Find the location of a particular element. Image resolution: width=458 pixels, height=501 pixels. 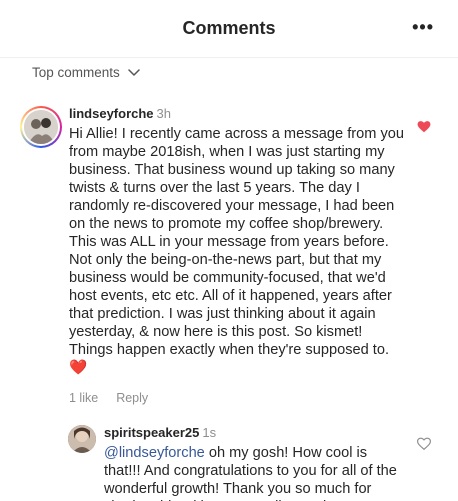

top-comments-label: Top comments is located at coordinates (76, 72).